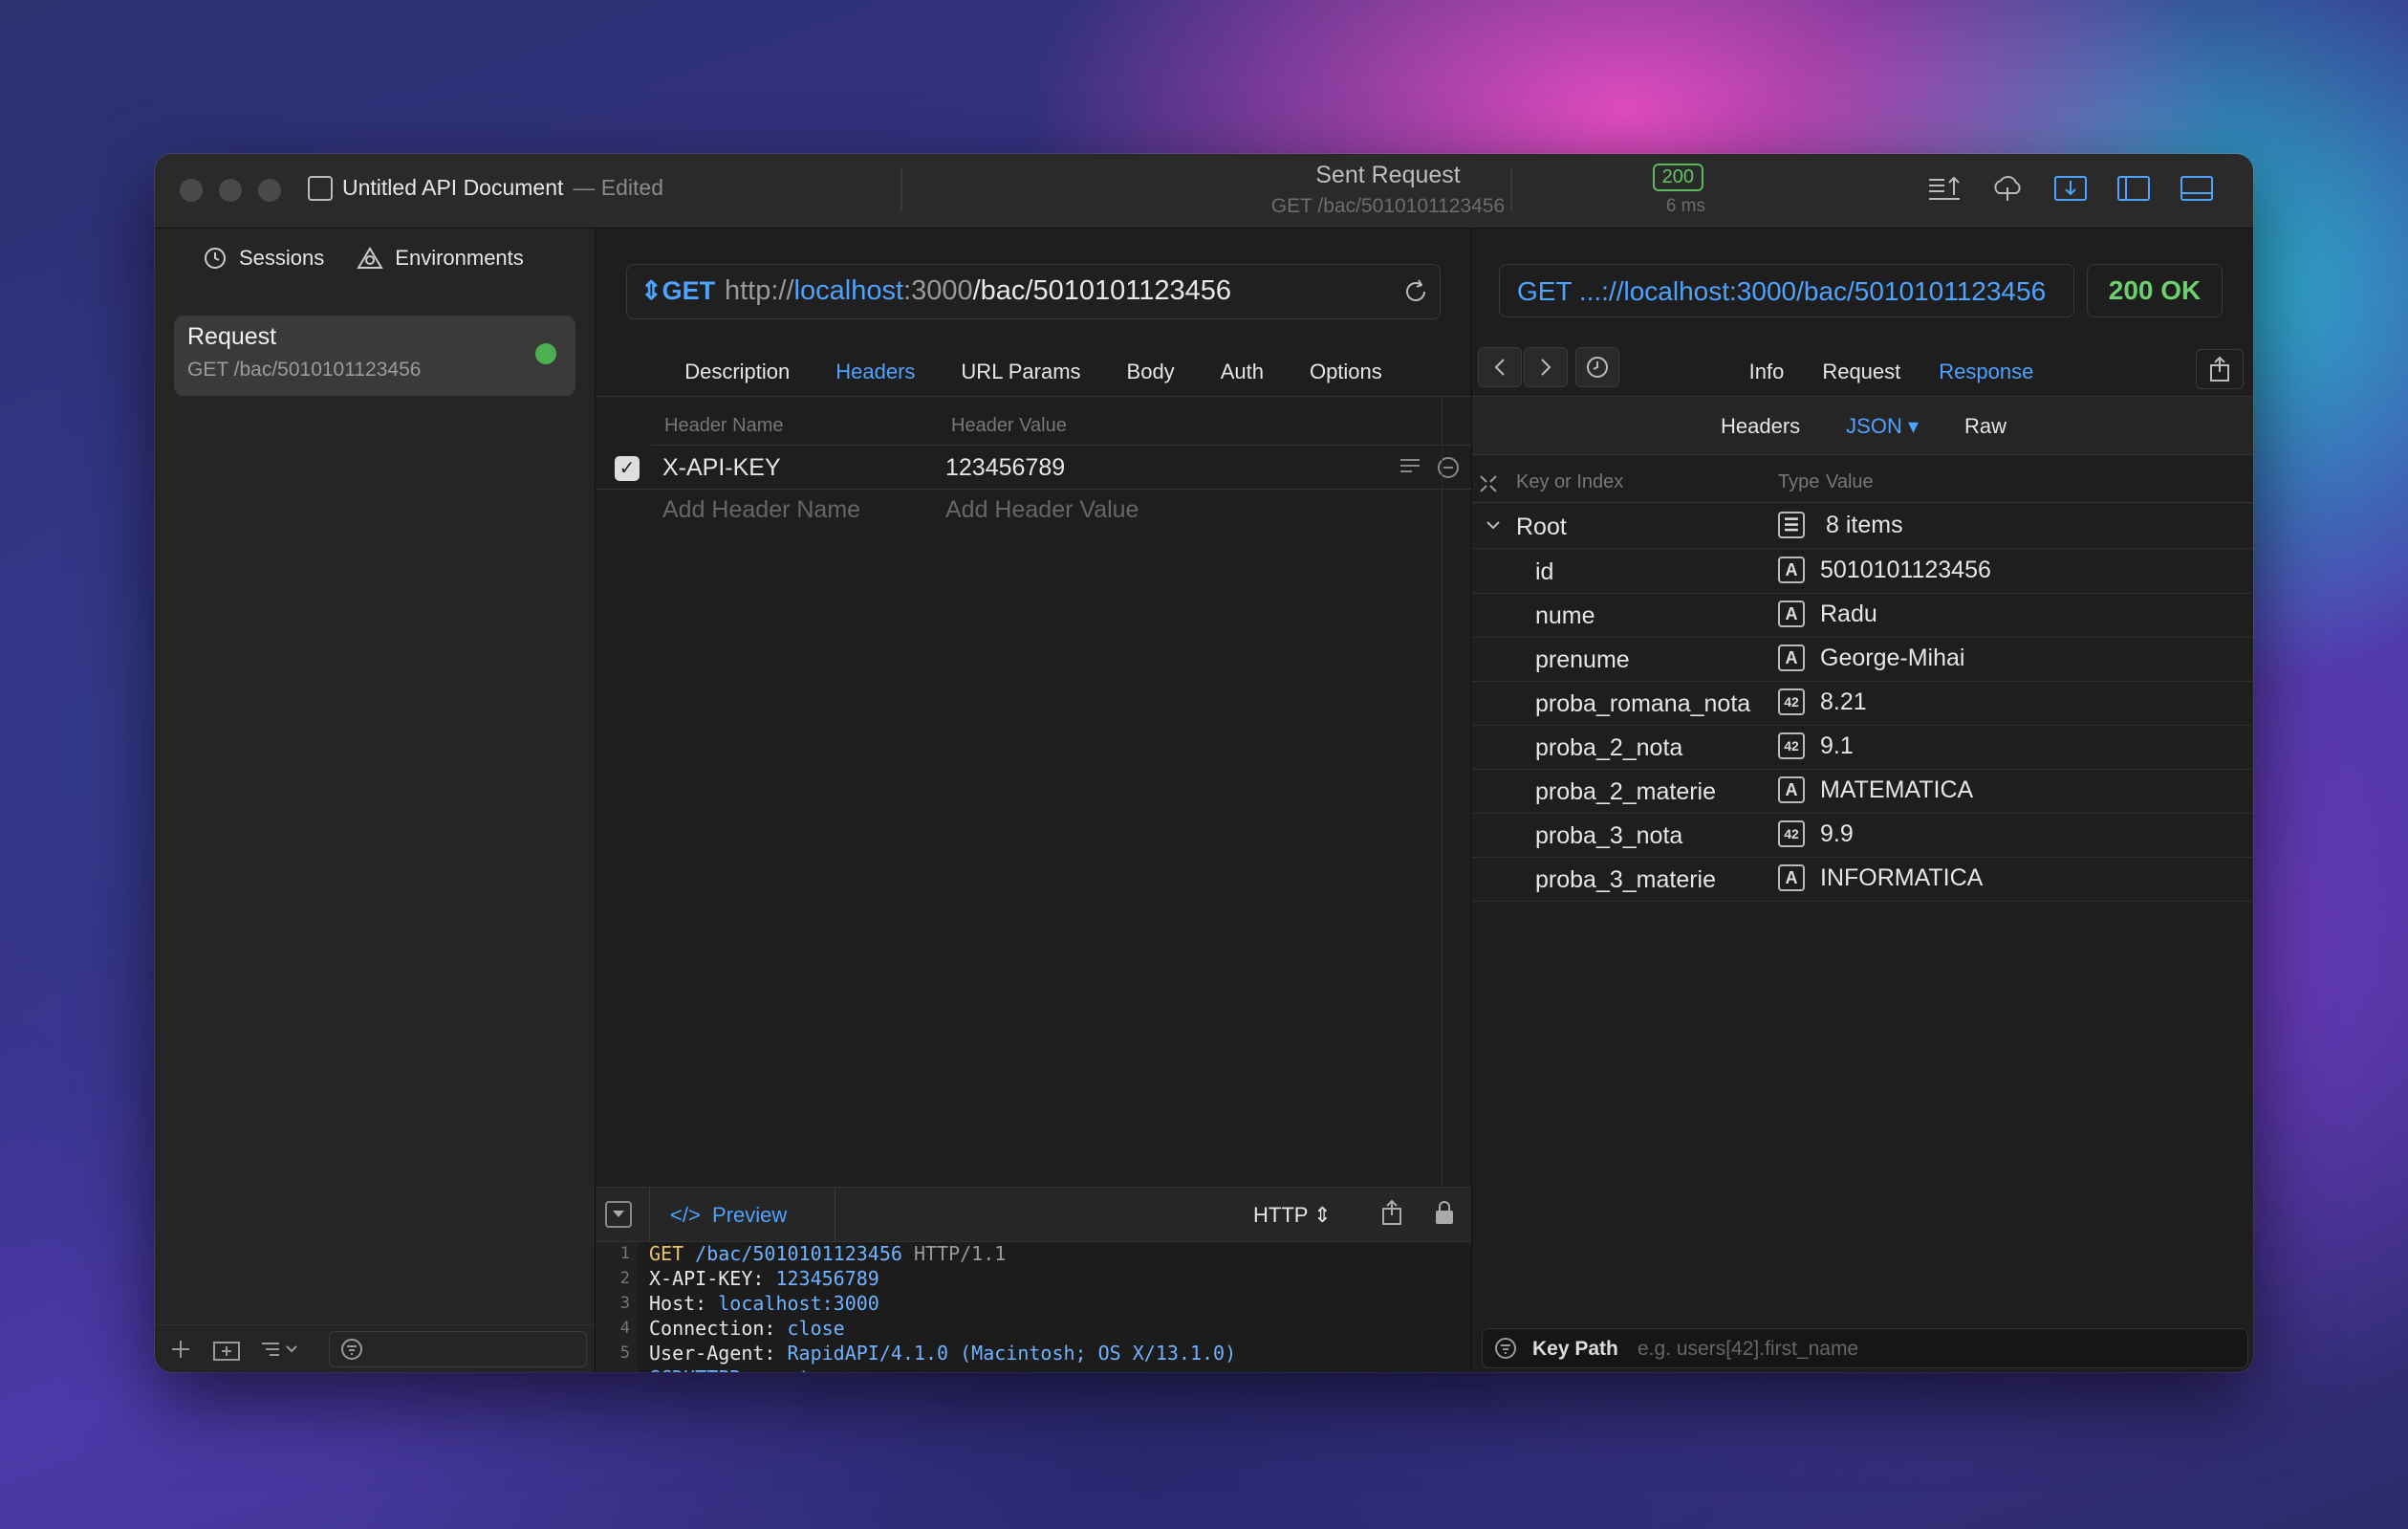 This screenshot has height=1529, width=2408. I want to click on remove-icon, so click(1448, 467).